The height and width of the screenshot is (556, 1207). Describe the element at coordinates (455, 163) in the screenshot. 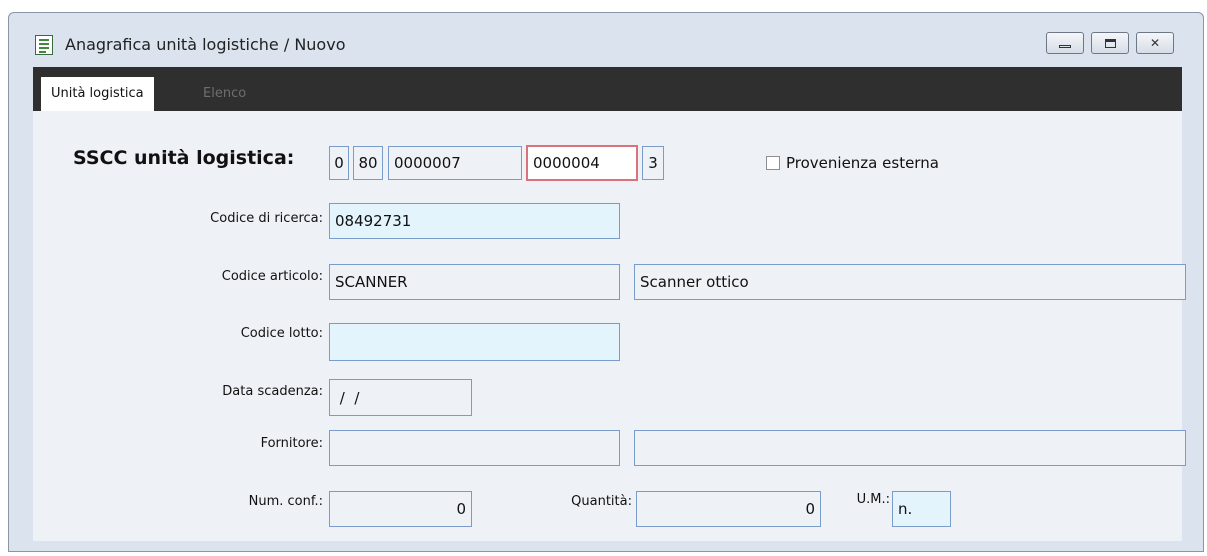

I see `sscc-part-3-field: 0000007` at that location.